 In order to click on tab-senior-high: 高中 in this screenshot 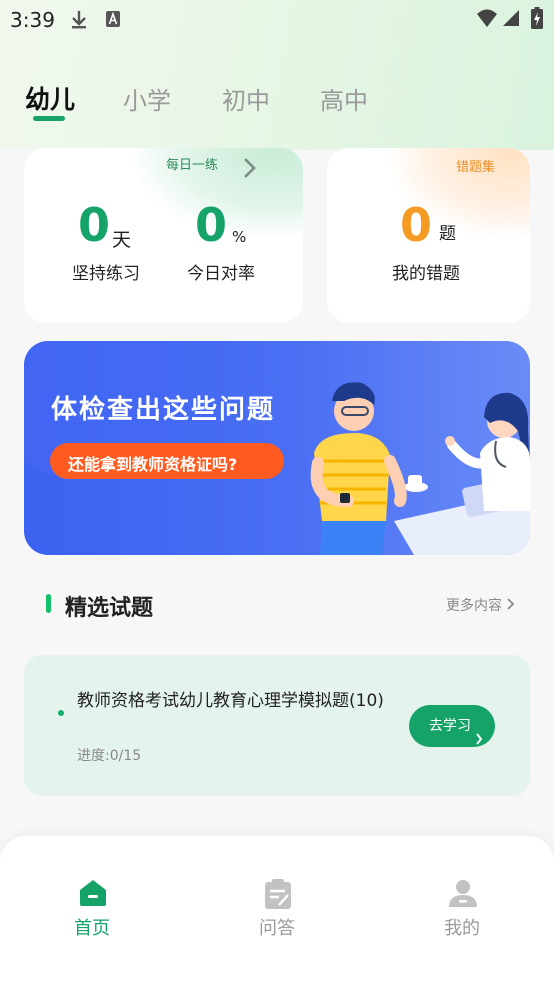, I will do `click(344, 98)`.